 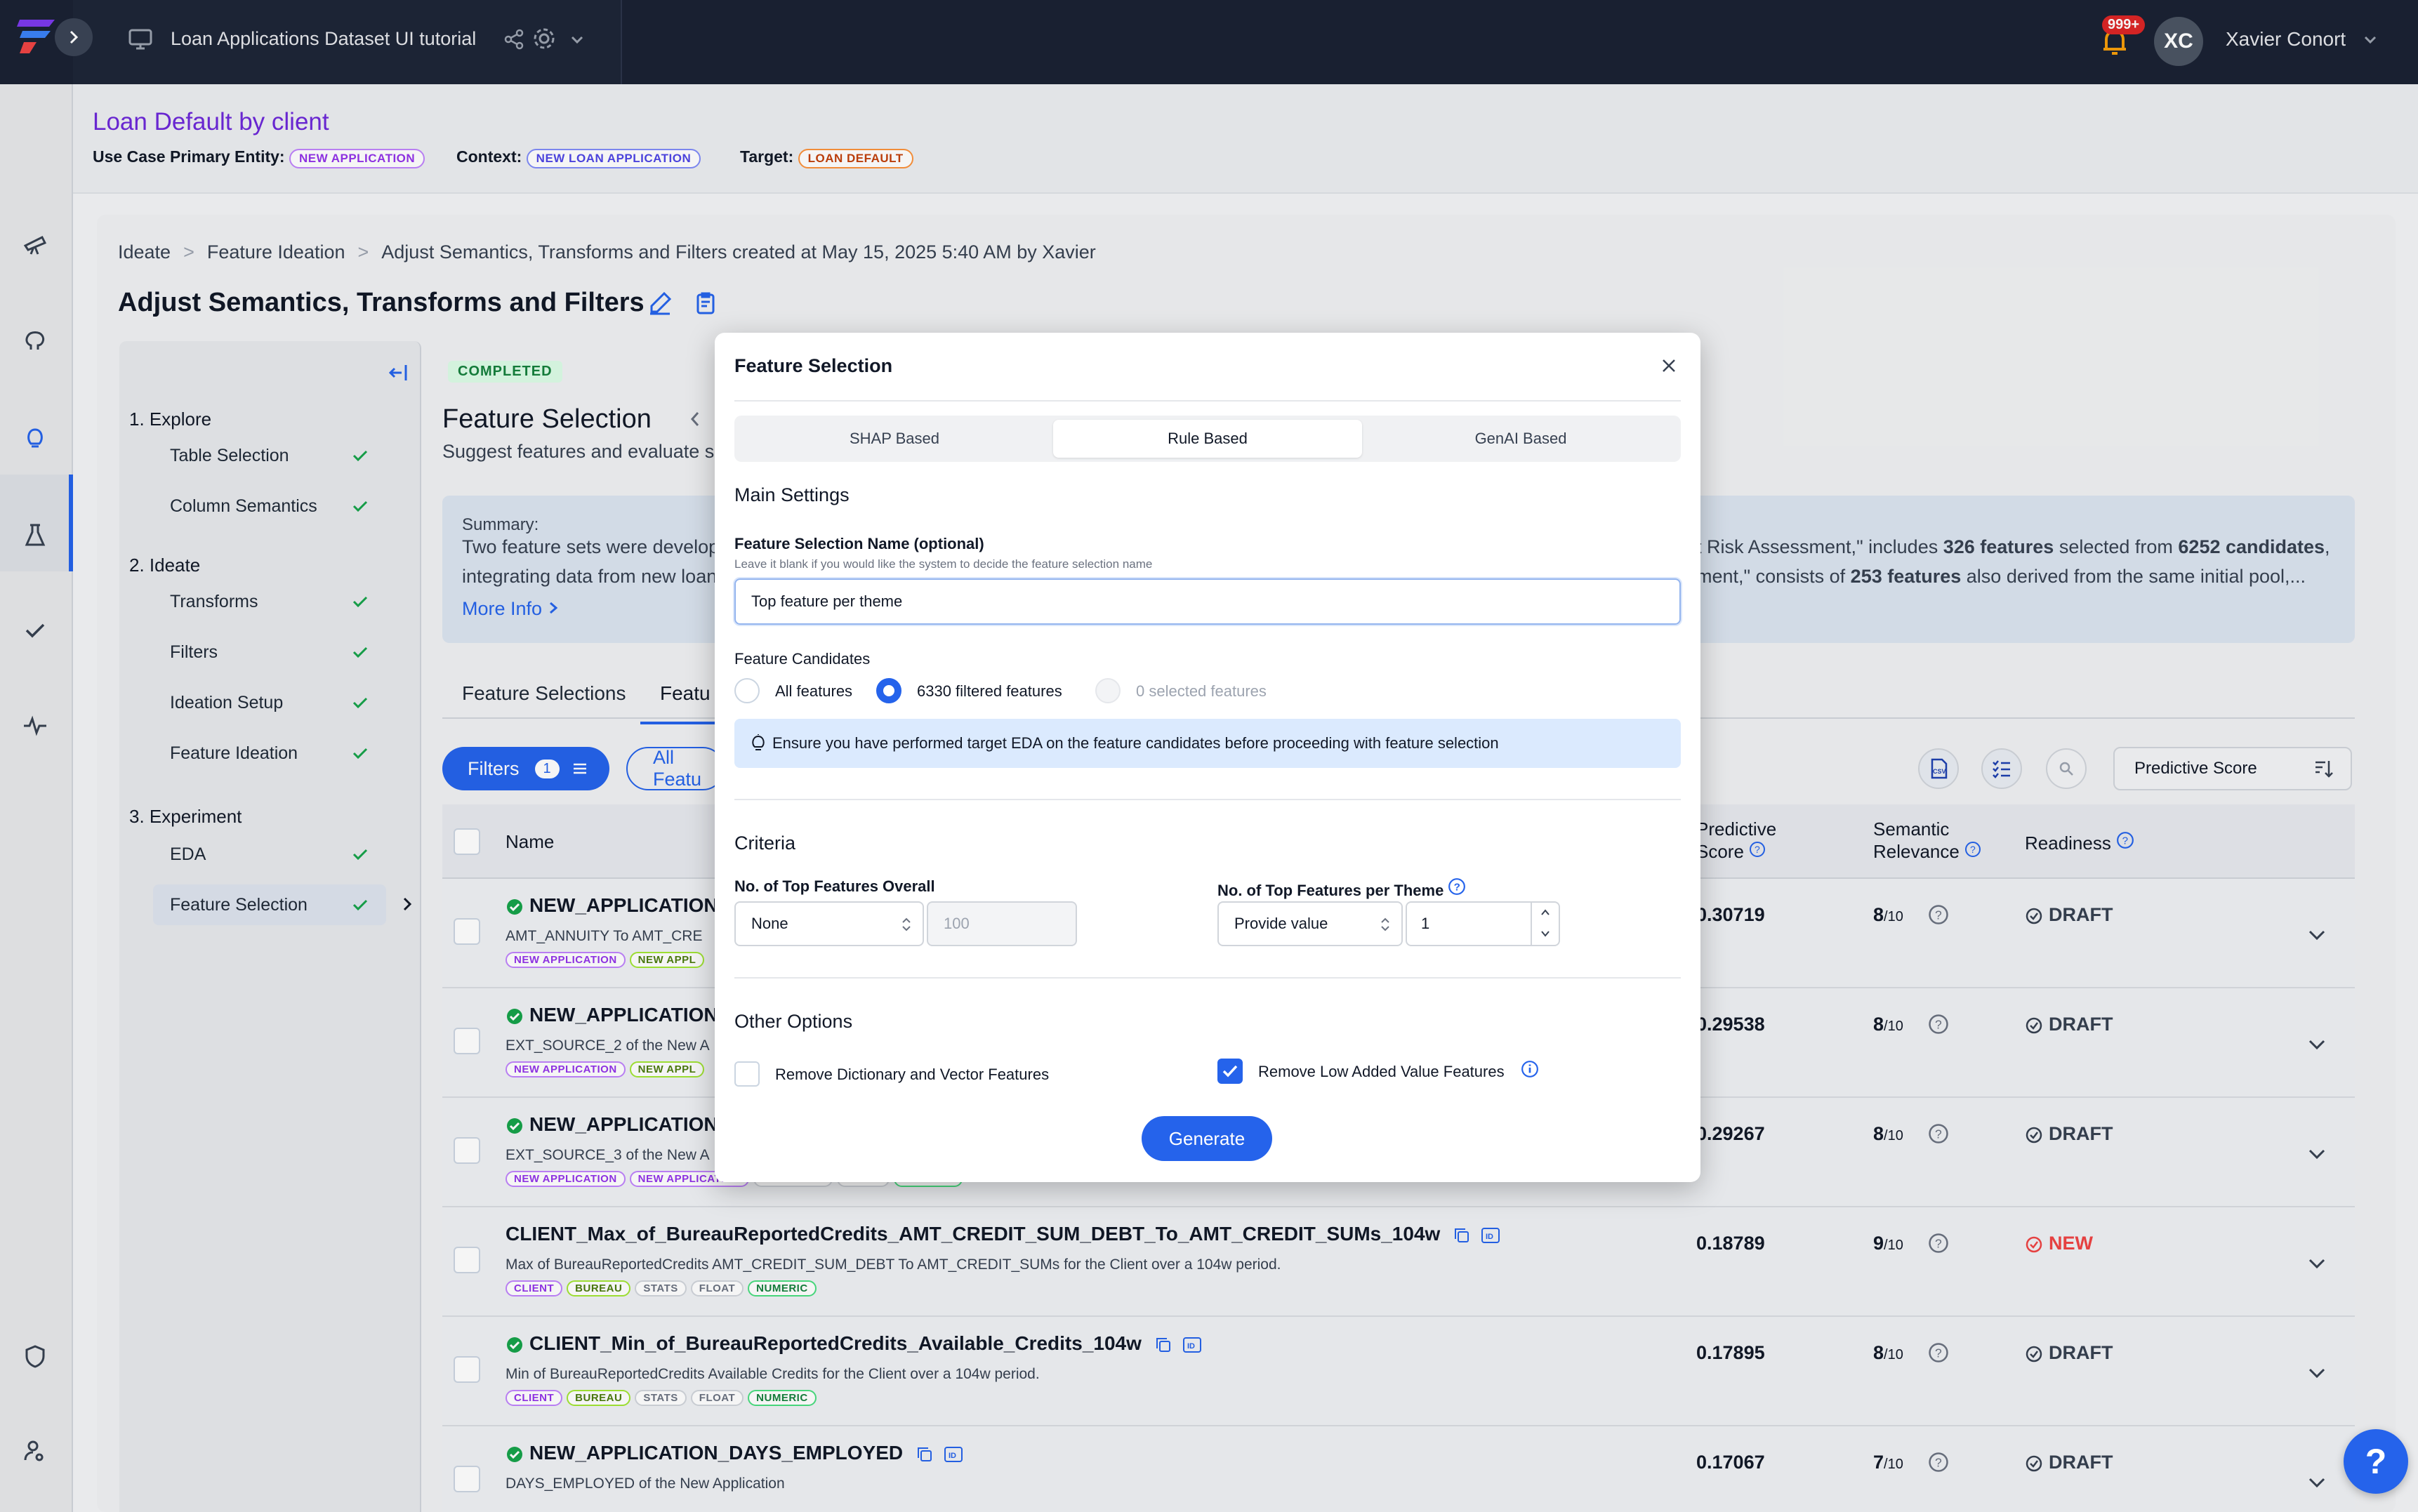 I want to click on top-theme-label: No. of Top Features per Theme ?, so click(x=1341, y=888).